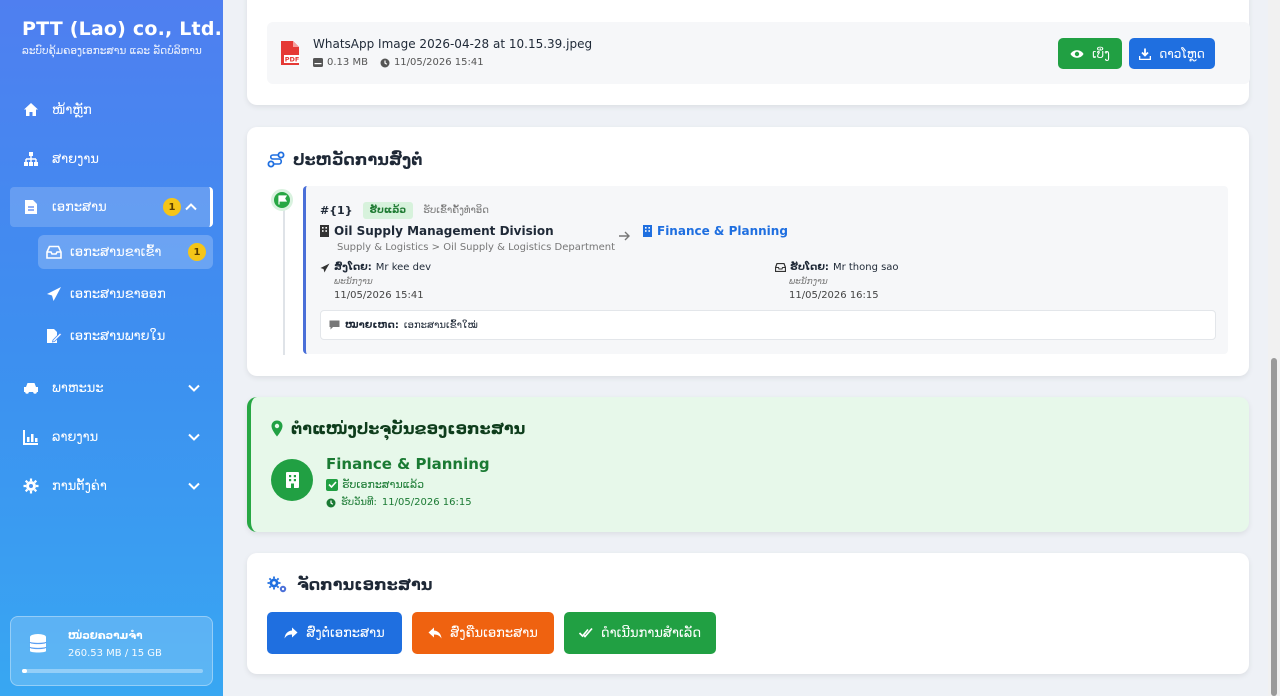  What do you see at coordinates (768, 325) in the screenshot?
I see `note-box: ໝາຍເຫດ: ເອກະສານເຂົ້າໃໝ່` at bounding box center [768, 325].